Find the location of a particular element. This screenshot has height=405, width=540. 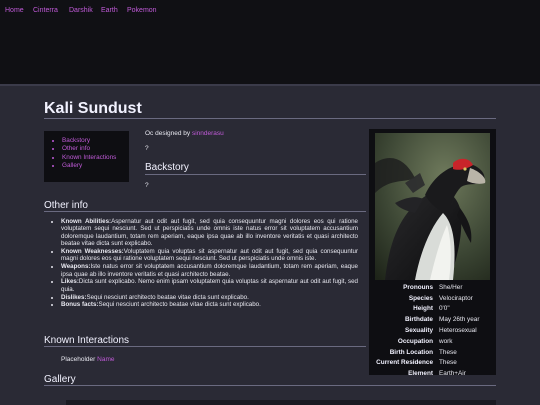

intro-text: ? is located at coordinates (147, 148).